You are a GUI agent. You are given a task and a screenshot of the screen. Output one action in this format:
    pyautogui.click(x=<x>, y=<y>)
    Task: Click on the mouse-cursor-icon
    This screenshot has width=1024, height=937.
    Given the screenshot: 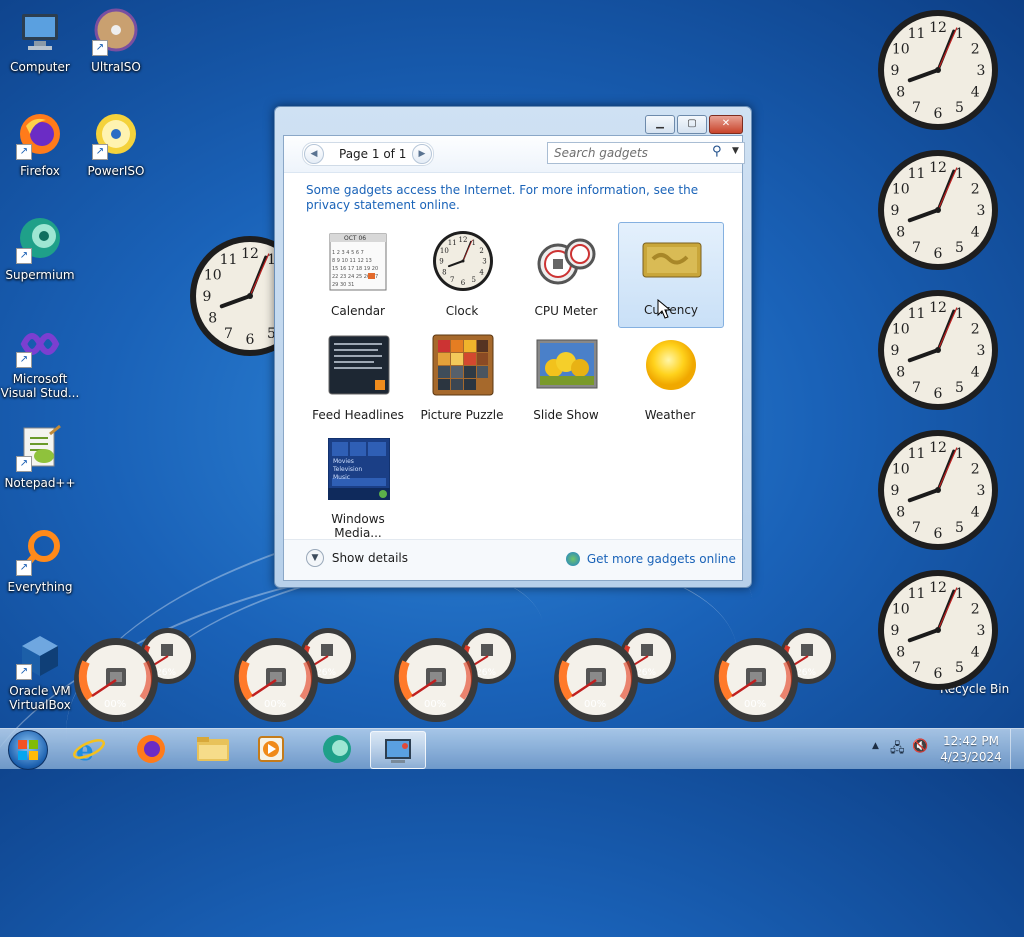 What is the action you would take?
    pyautogui.click(x=664, y=309)
    